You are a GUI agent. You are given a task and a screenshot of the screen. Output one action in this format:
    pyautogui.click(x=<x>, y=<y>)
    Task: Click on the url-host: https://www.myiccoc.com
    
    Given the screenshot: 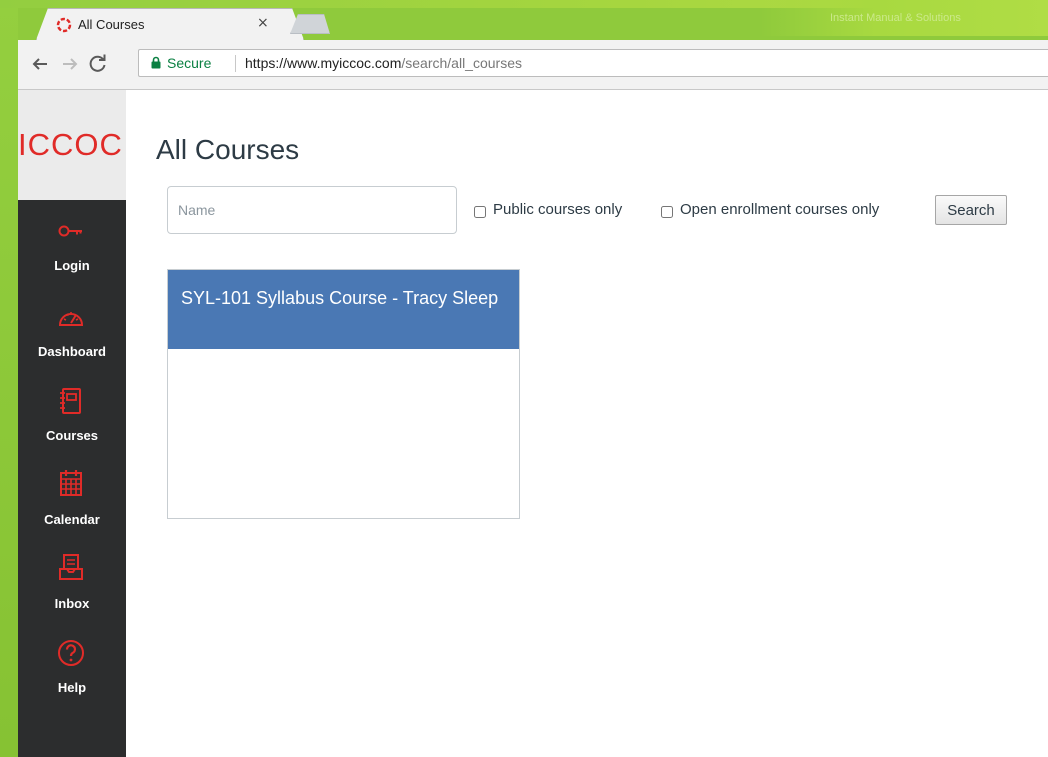 What is the action you would take?
    pyautogui.click(x=323, y=63)
    